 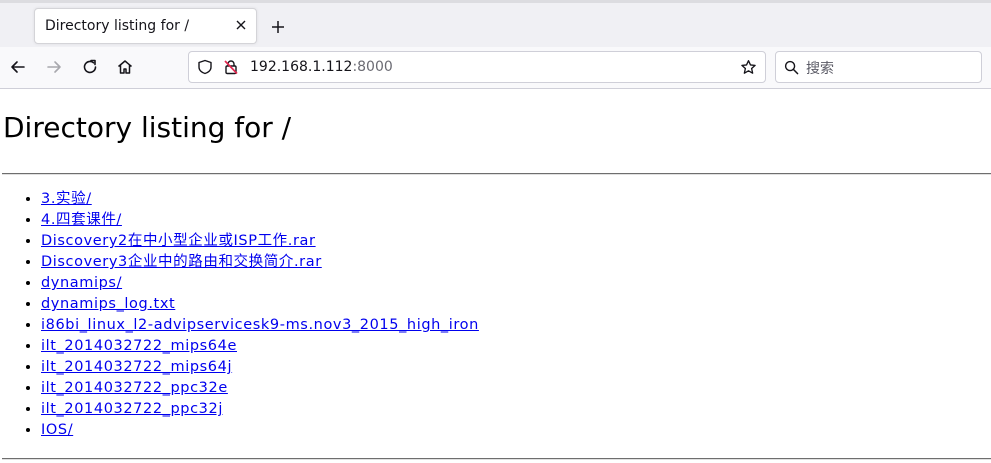 I want to click on insecure-lock-icon, so click(x=231, y=67).